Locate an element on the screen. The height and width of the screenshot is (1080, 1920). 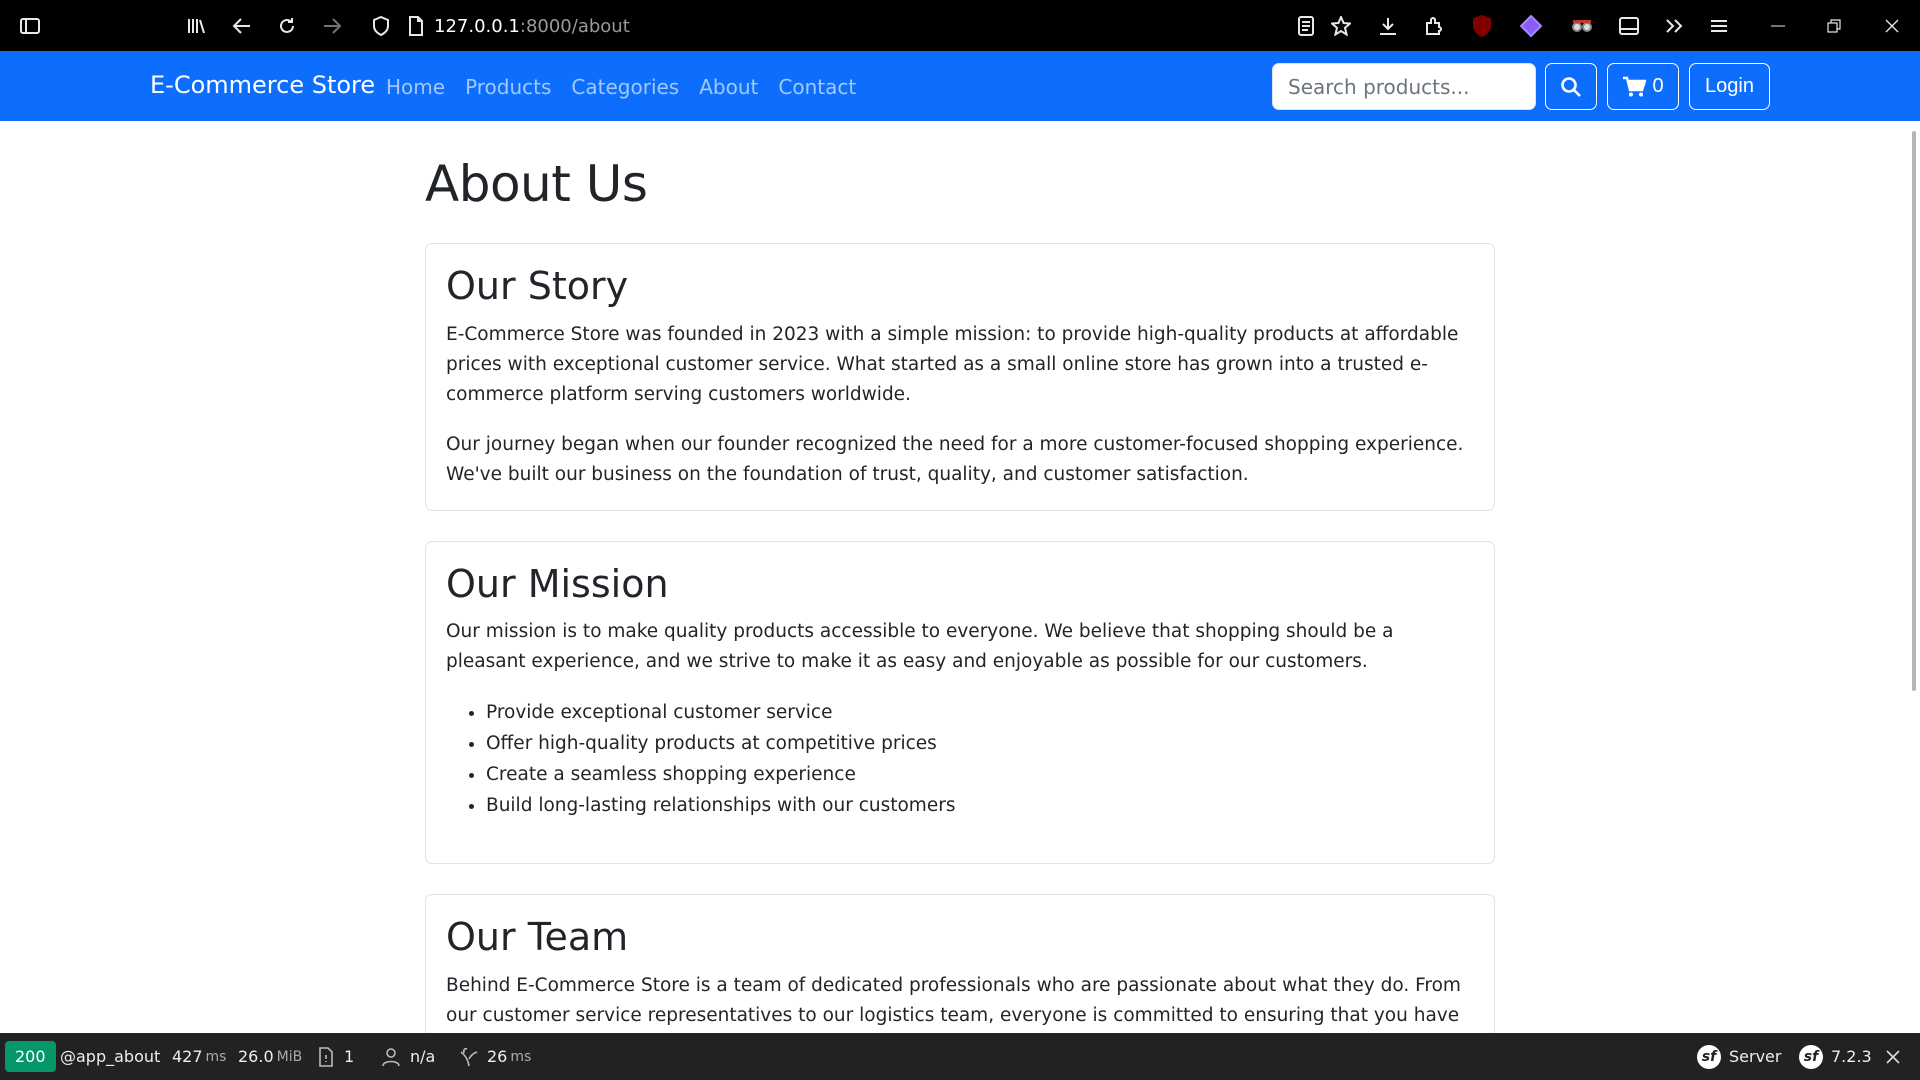
route-name: @app_about is located at coordinates (110, 1056).